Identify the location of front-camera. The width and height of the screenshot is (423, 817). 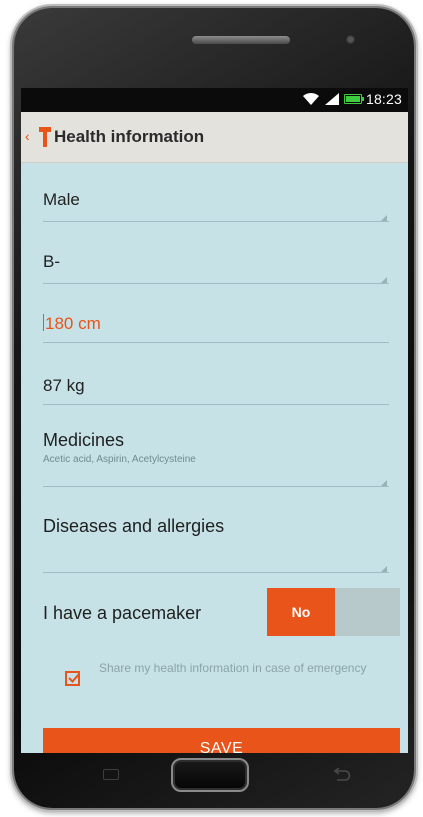
(350, 39).